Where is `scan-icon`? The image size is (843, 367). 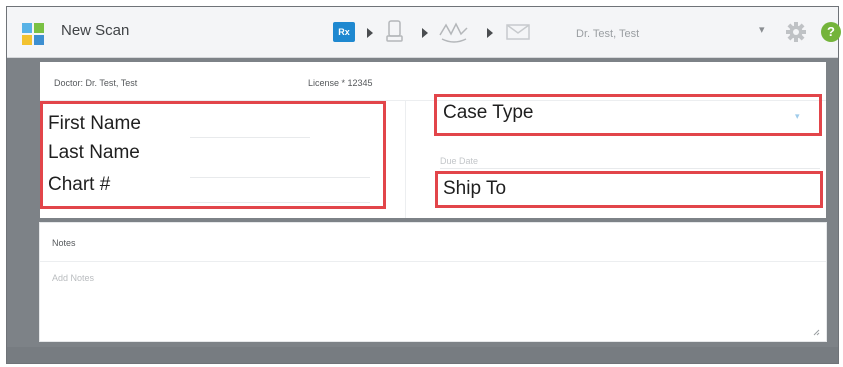
scan-icon is located at coordinates (394, 31).